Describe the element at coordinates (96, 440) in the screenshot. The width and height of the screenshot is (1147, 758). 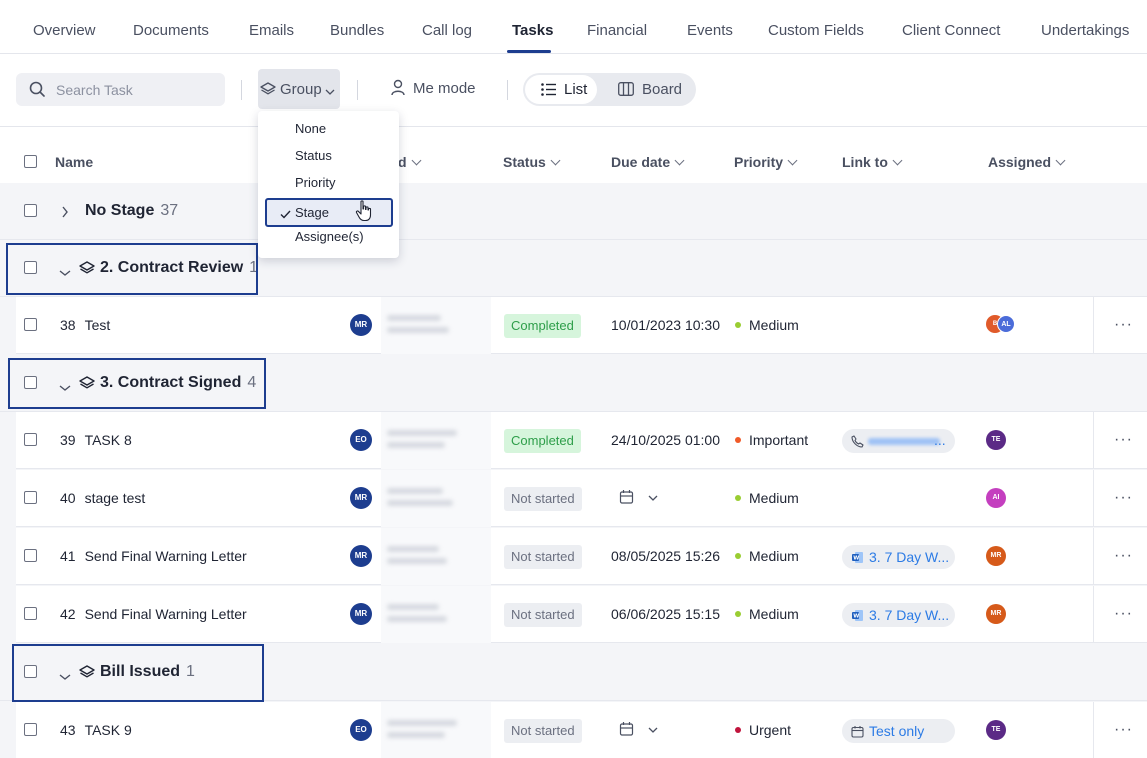
I see `task-title: 39 TASK 8` at that location.